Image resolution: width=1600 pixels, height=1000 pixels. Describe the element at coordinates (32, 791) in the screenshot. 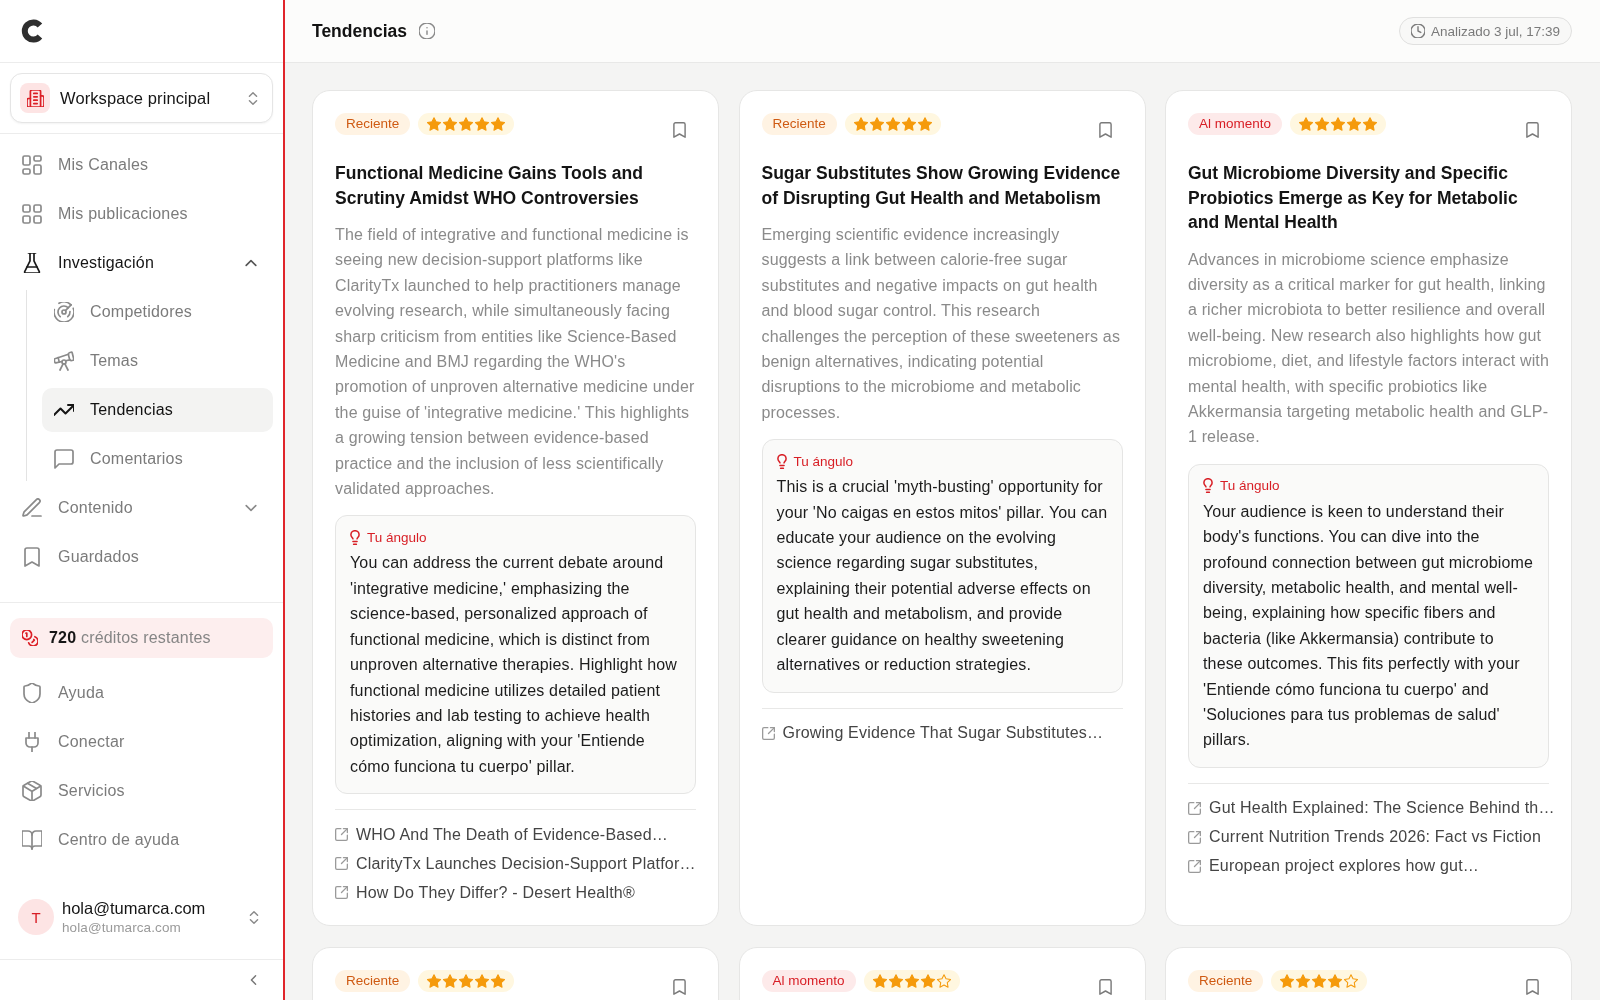

I see `box-icon` at that location.